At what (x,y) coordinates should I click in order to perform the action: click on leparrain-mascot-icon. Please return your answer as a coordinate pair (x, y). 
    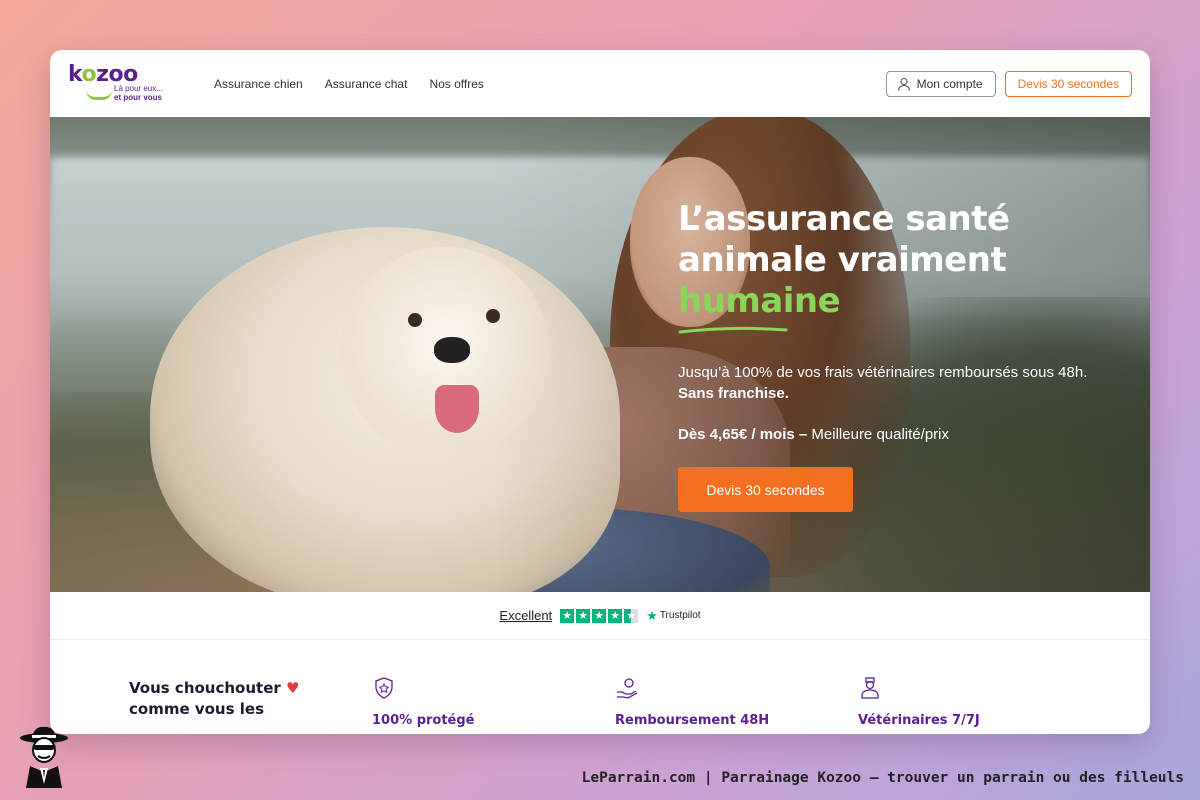
    Looking at the image, I should click on (44, 757).